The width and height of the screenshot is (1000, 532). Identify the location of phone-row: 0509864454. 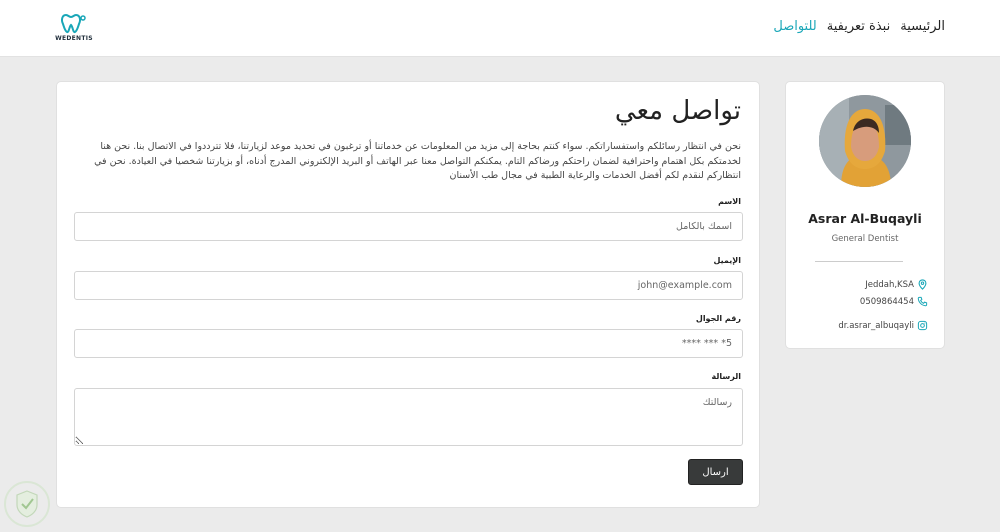
(894, 301).